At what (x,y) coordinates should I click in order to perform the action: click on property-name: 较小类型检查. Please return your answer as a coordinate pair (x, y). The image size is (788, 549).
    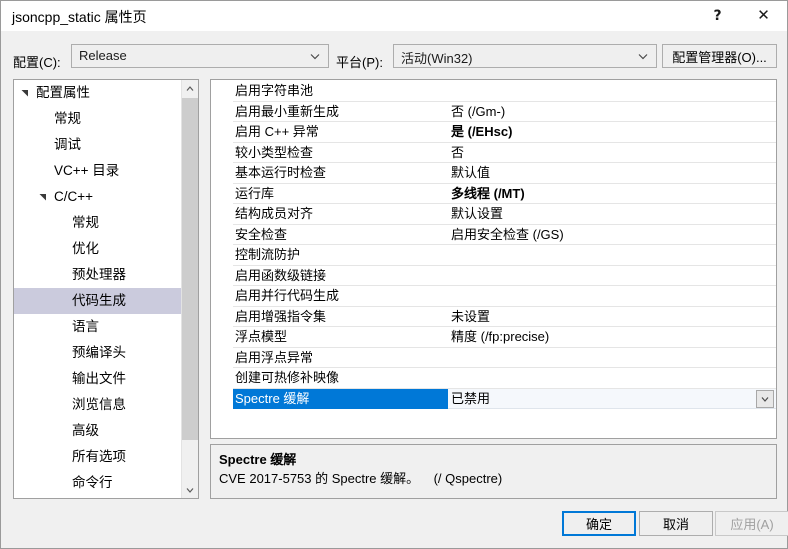
    Looking at the image, I should click on (340, 153).